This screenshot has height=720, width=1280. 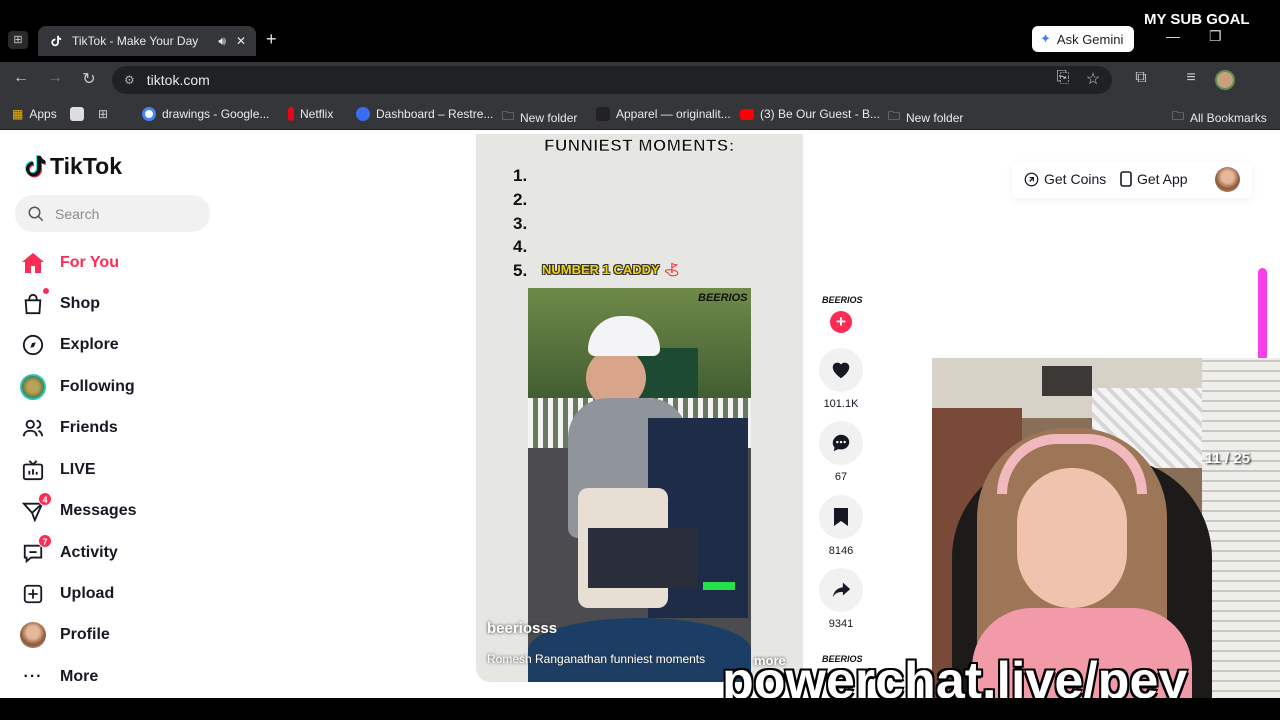 I want to click on creator-avatar: BEERIOS, so click(x=842, y=300).